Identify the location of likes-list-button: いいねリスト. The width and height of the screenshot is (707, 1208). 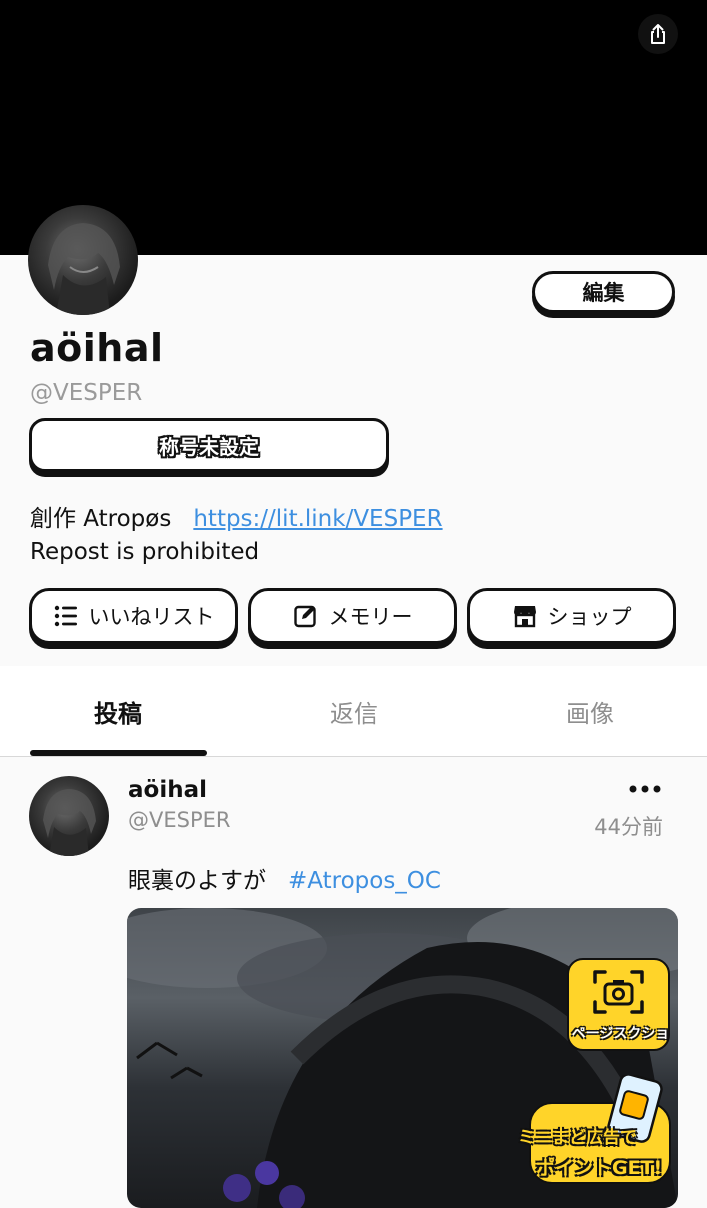
(133, 616).